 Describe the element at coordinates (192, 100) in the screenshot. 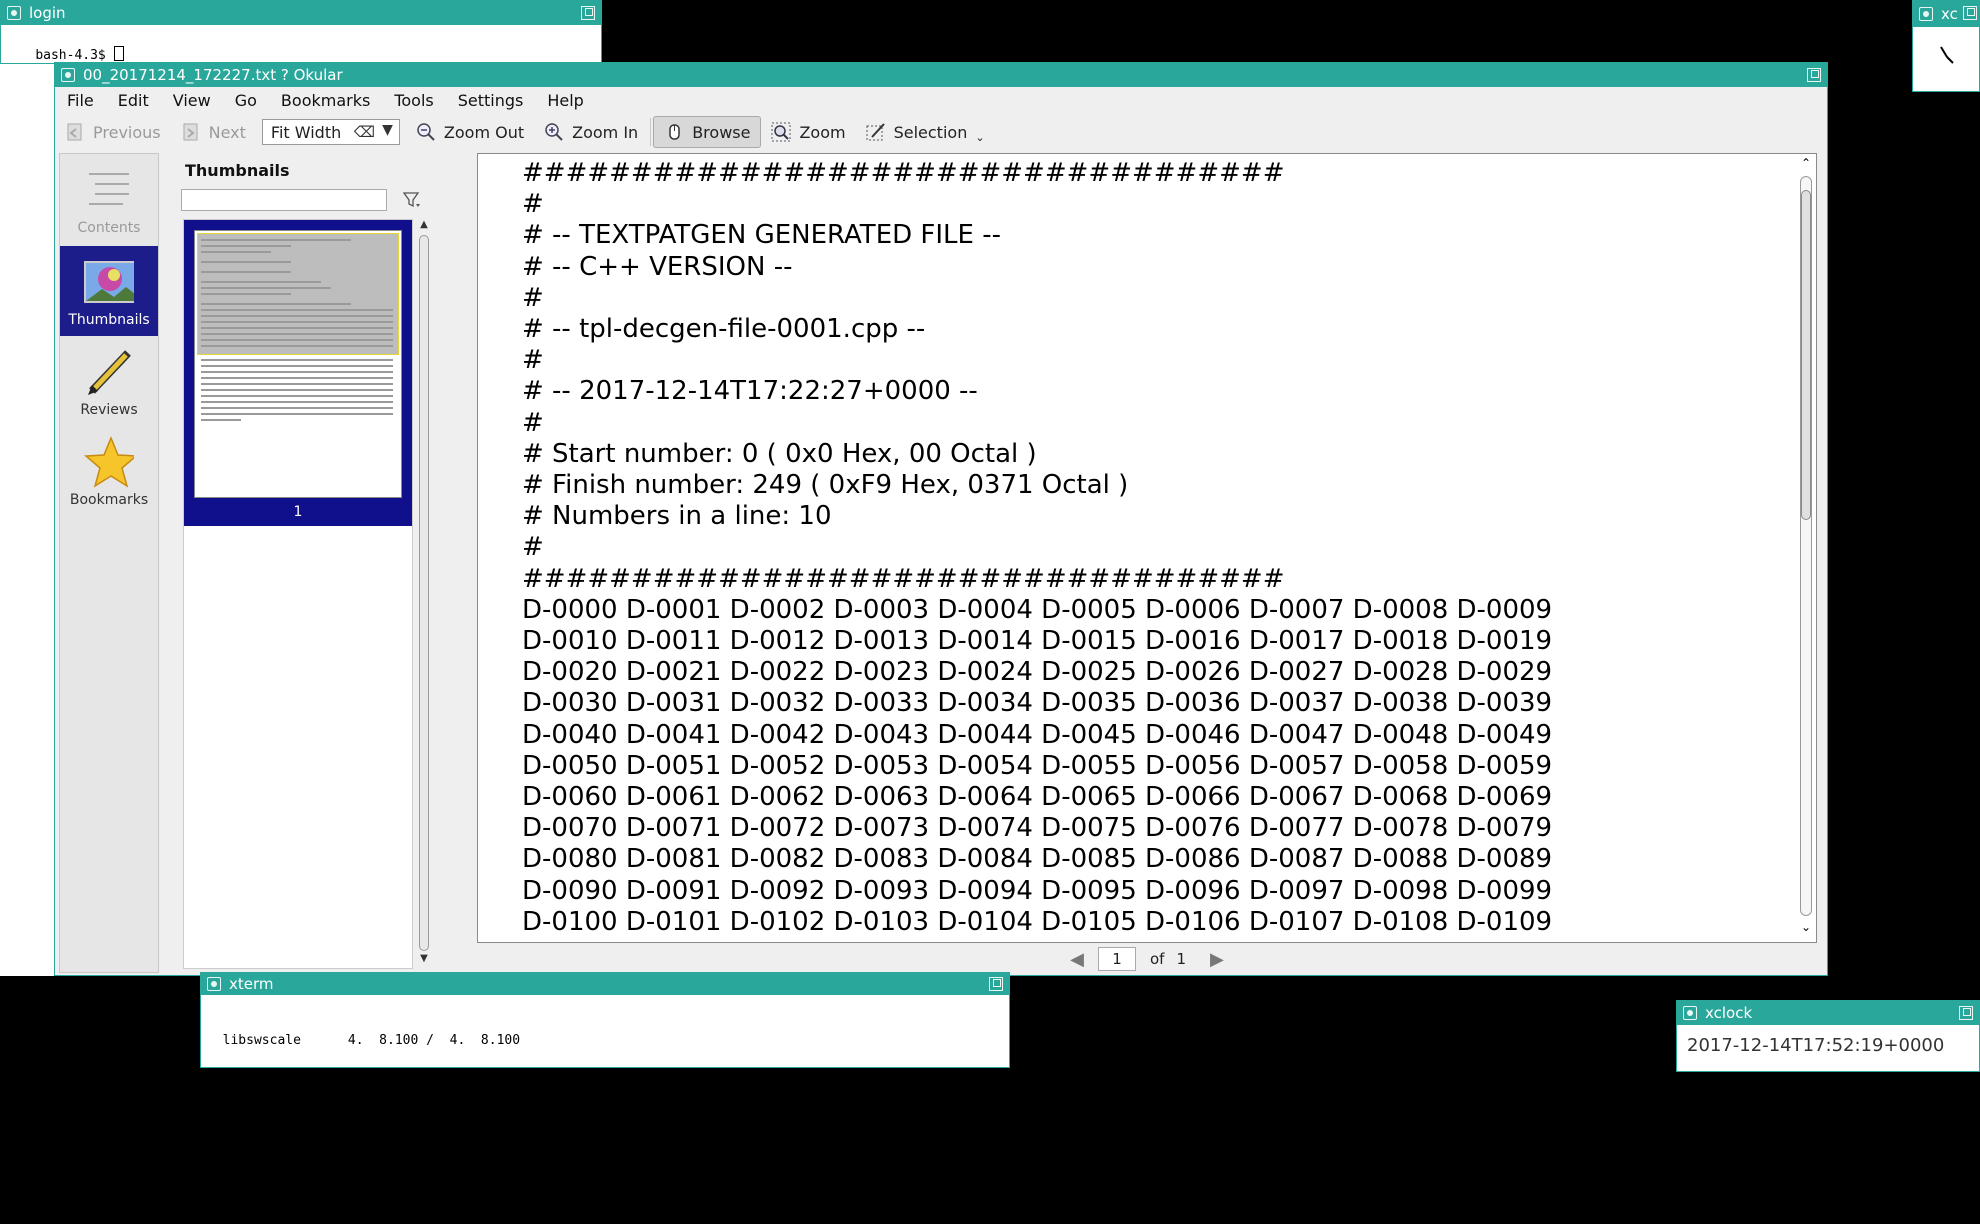

I see `menu-view: View` at that location.